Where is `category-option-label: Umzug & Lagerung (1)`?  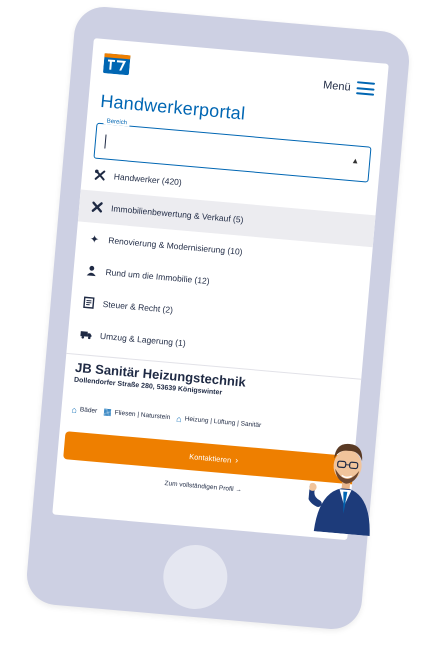 category-option-label: Umzug & Lagerung (1) is located at coordinates (143, 339).